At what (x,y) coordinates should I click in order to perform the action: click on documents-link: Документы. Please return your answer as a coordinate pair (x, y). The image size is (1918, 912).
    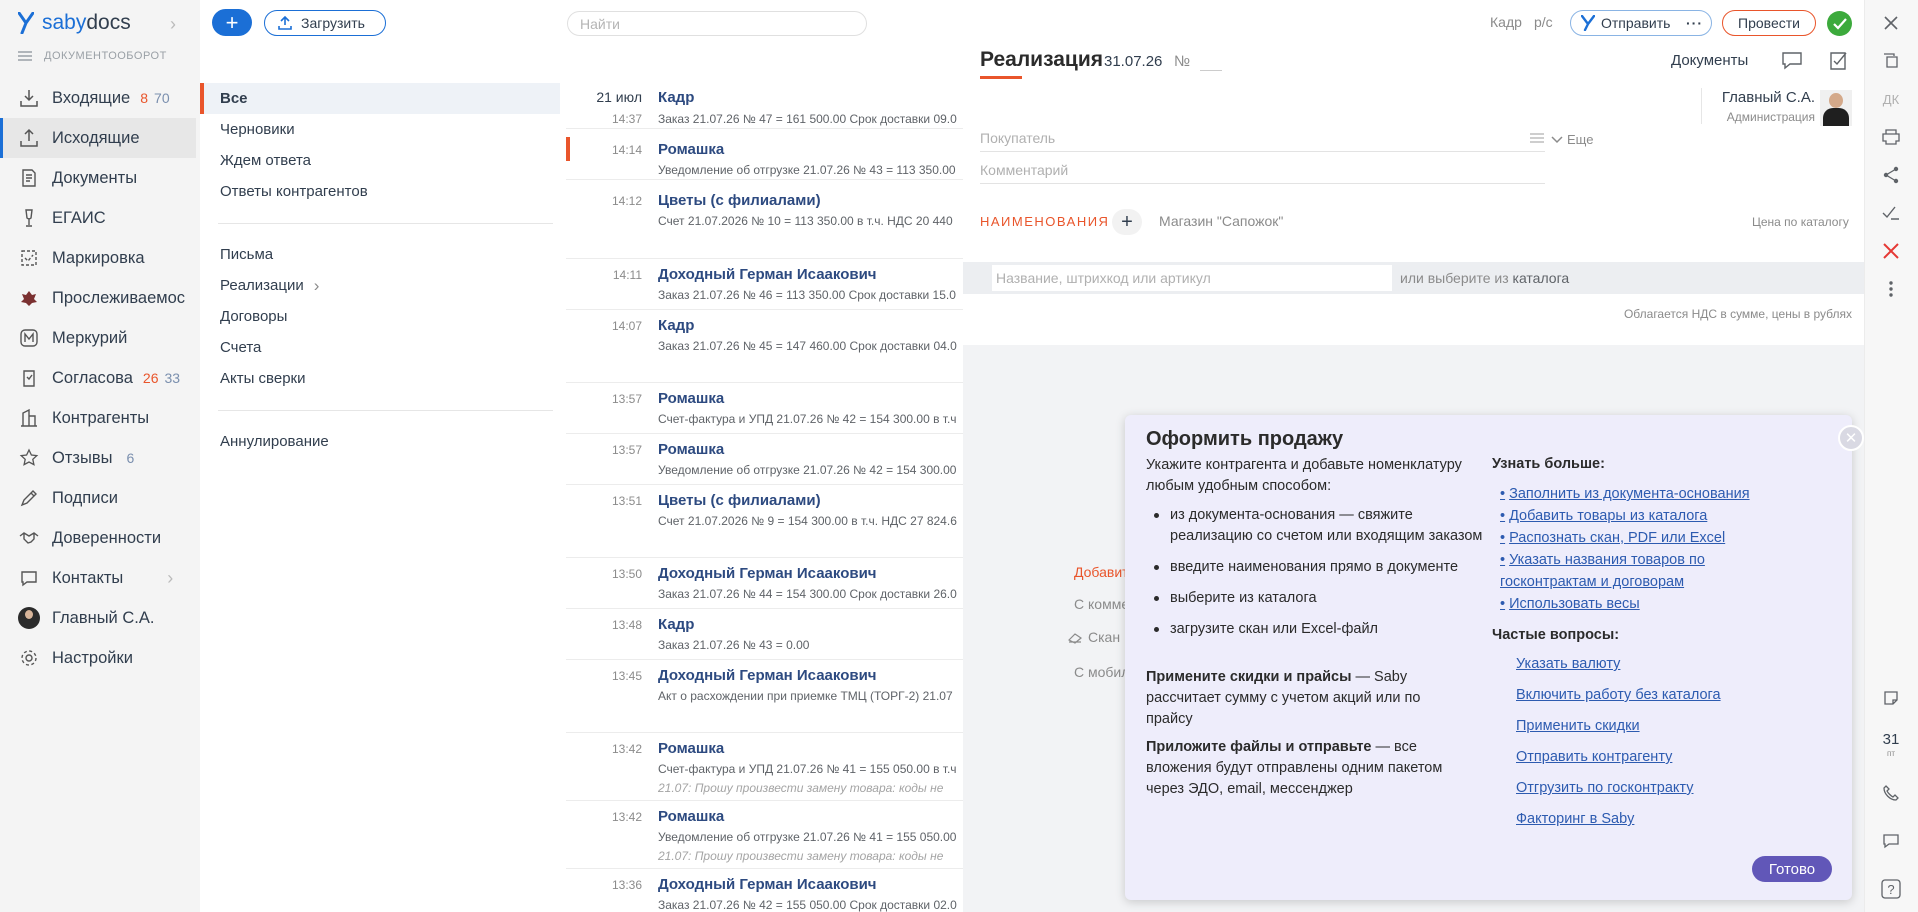
    Looking at the image, I should click on (1709, 60).